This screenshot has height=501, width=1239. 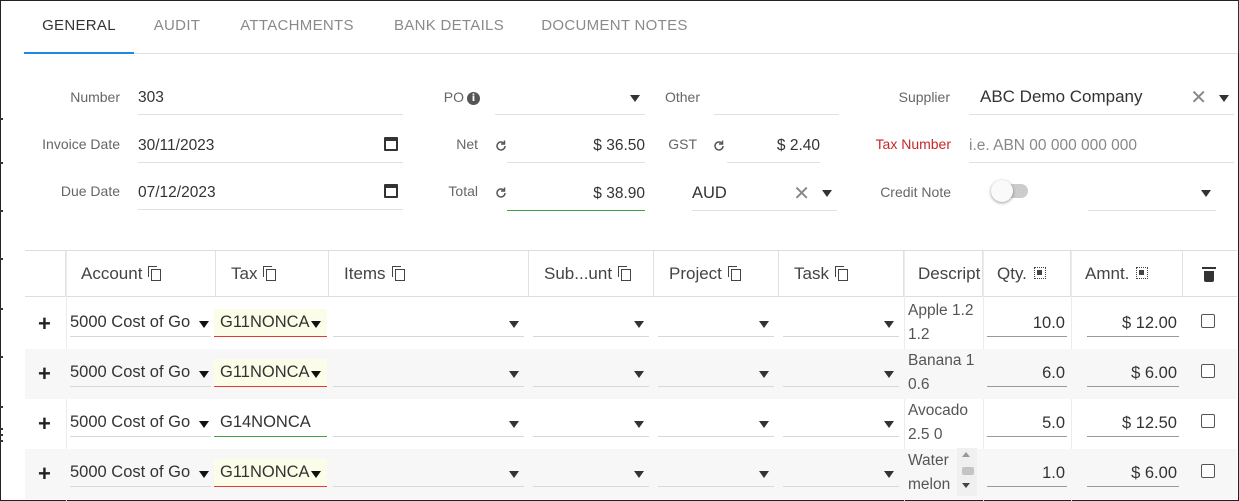 What do you see at coordinates (177, 27) in the screenshot?
I see `tab-audit: AUDIT` at bounding box center [177, 27].